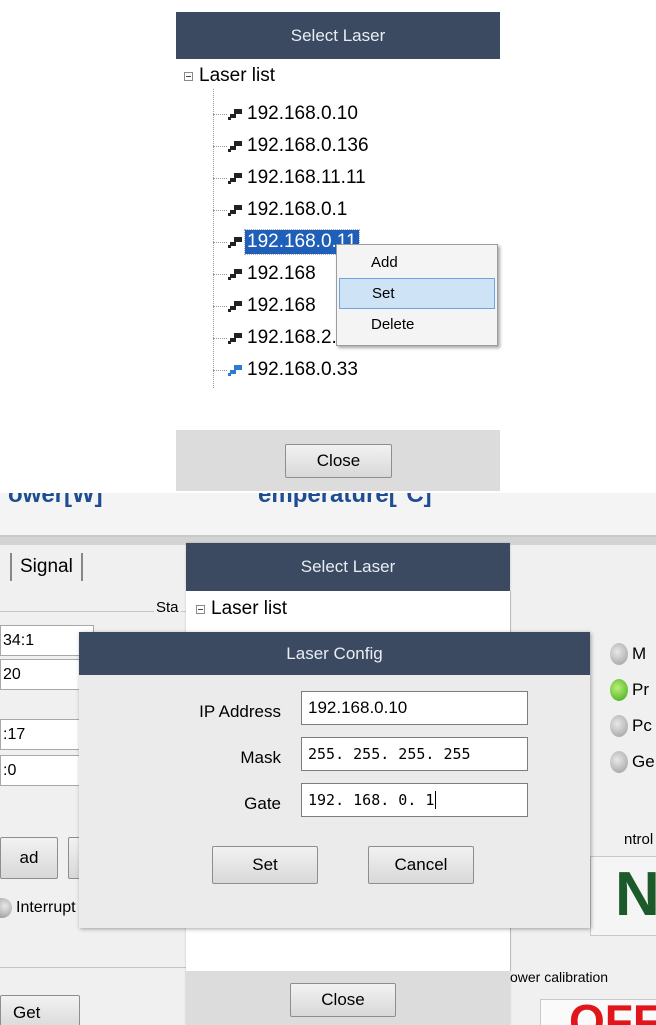  I want to click on status-led-label: Pc, so click(642, 725).